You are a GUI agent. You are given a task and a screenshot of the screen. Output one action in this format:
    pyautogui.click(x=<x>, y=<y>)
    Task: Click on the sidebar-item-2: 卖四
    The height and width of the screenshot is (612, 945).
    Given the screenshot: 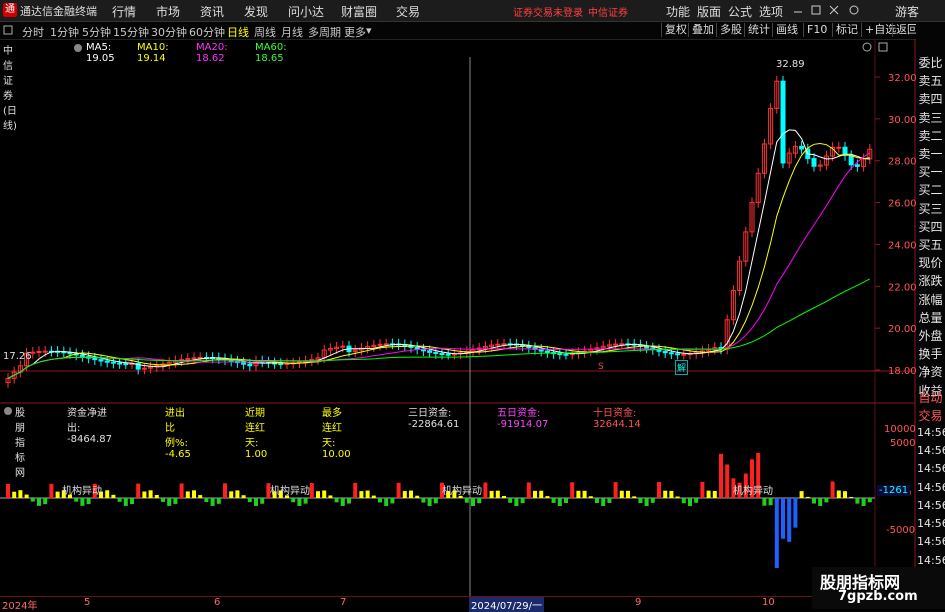 What is the action you would take?
    pyautogui.click(x=930, y=98)
    